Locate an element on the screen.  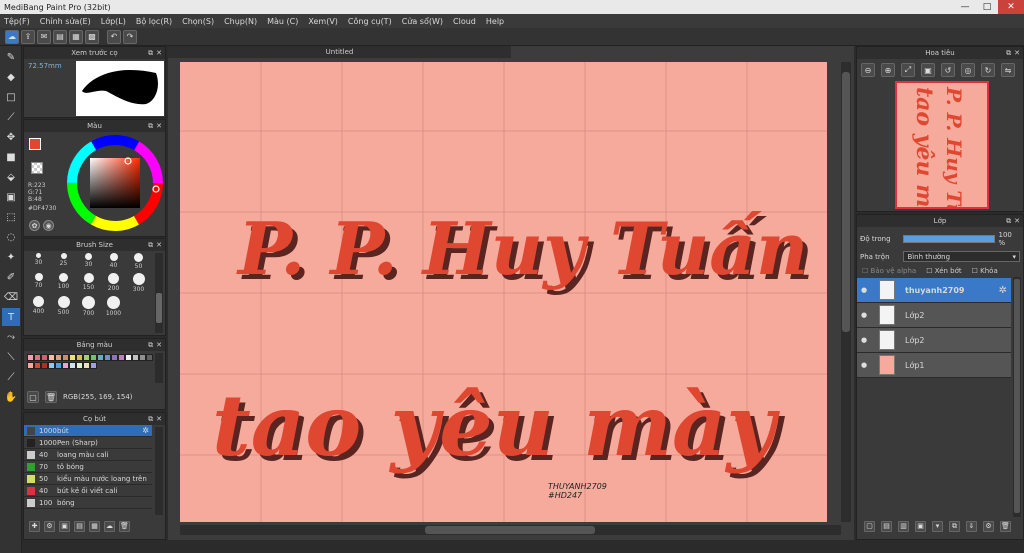
brush-cloud-icon: ☁ is located at coordinates (109, 526).